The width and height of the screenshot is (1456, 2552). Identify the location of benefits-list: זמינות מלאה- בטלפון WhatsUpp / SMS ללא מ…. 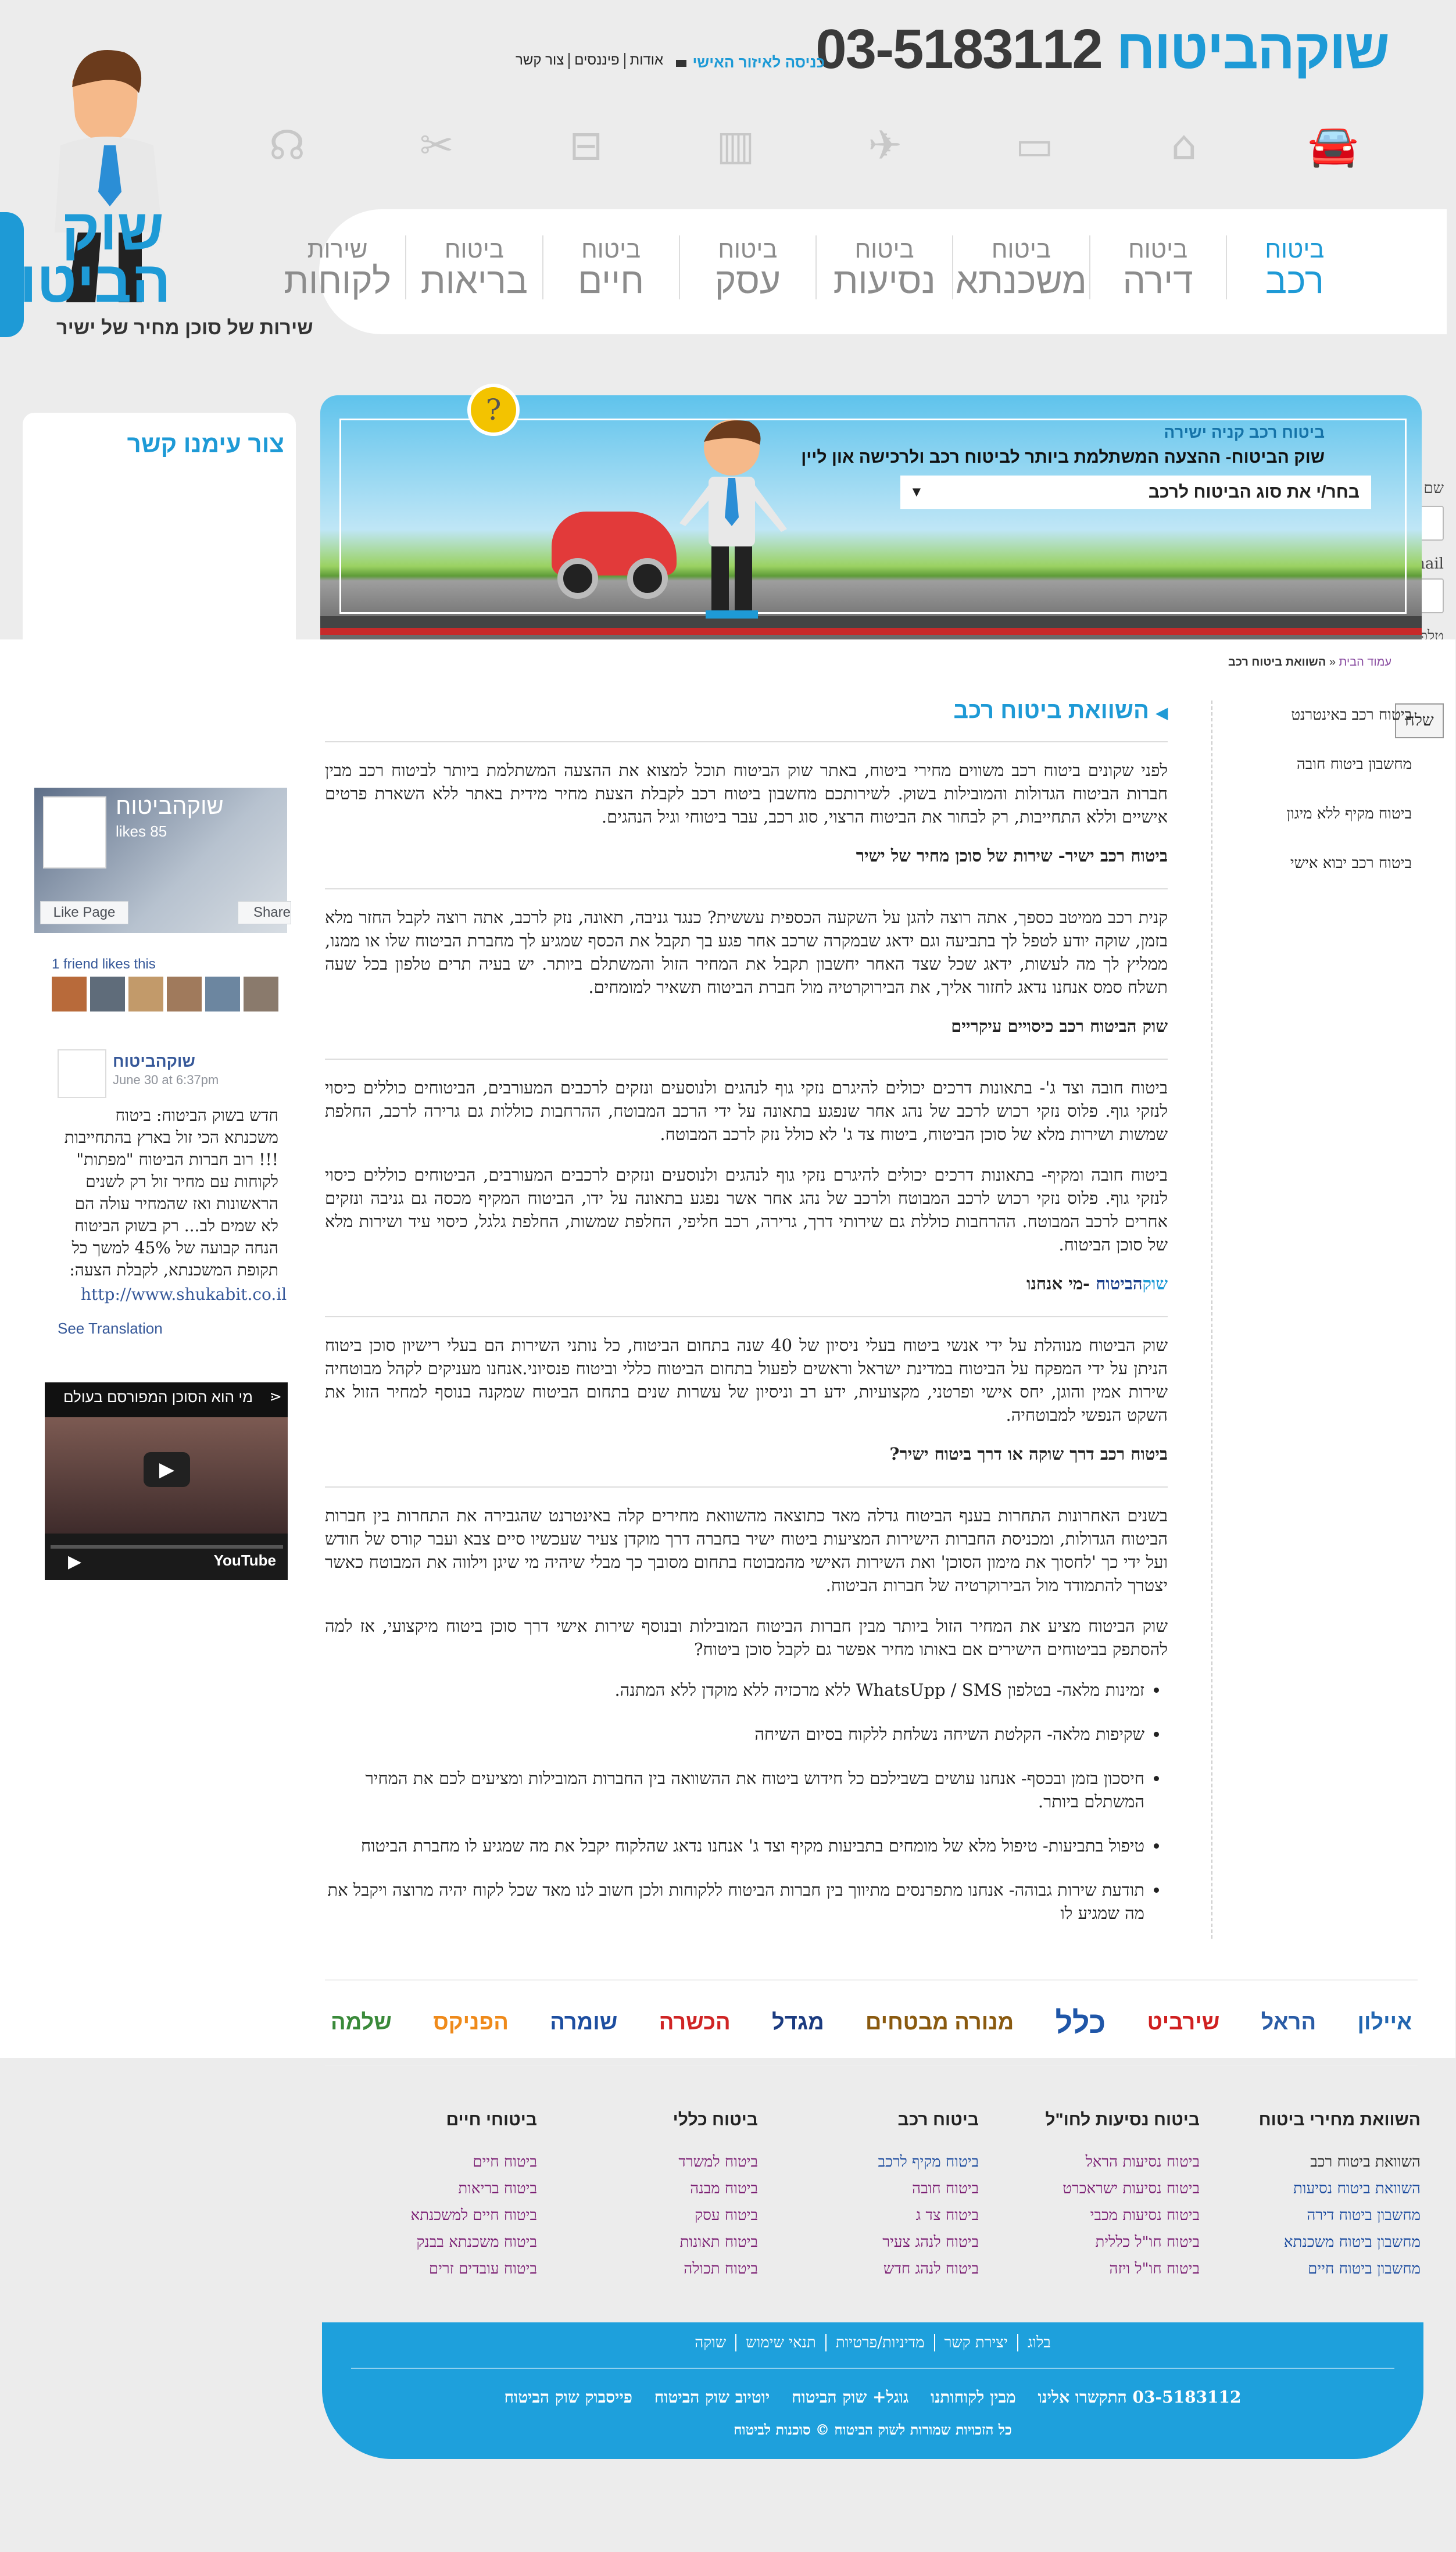
(746, 1801).